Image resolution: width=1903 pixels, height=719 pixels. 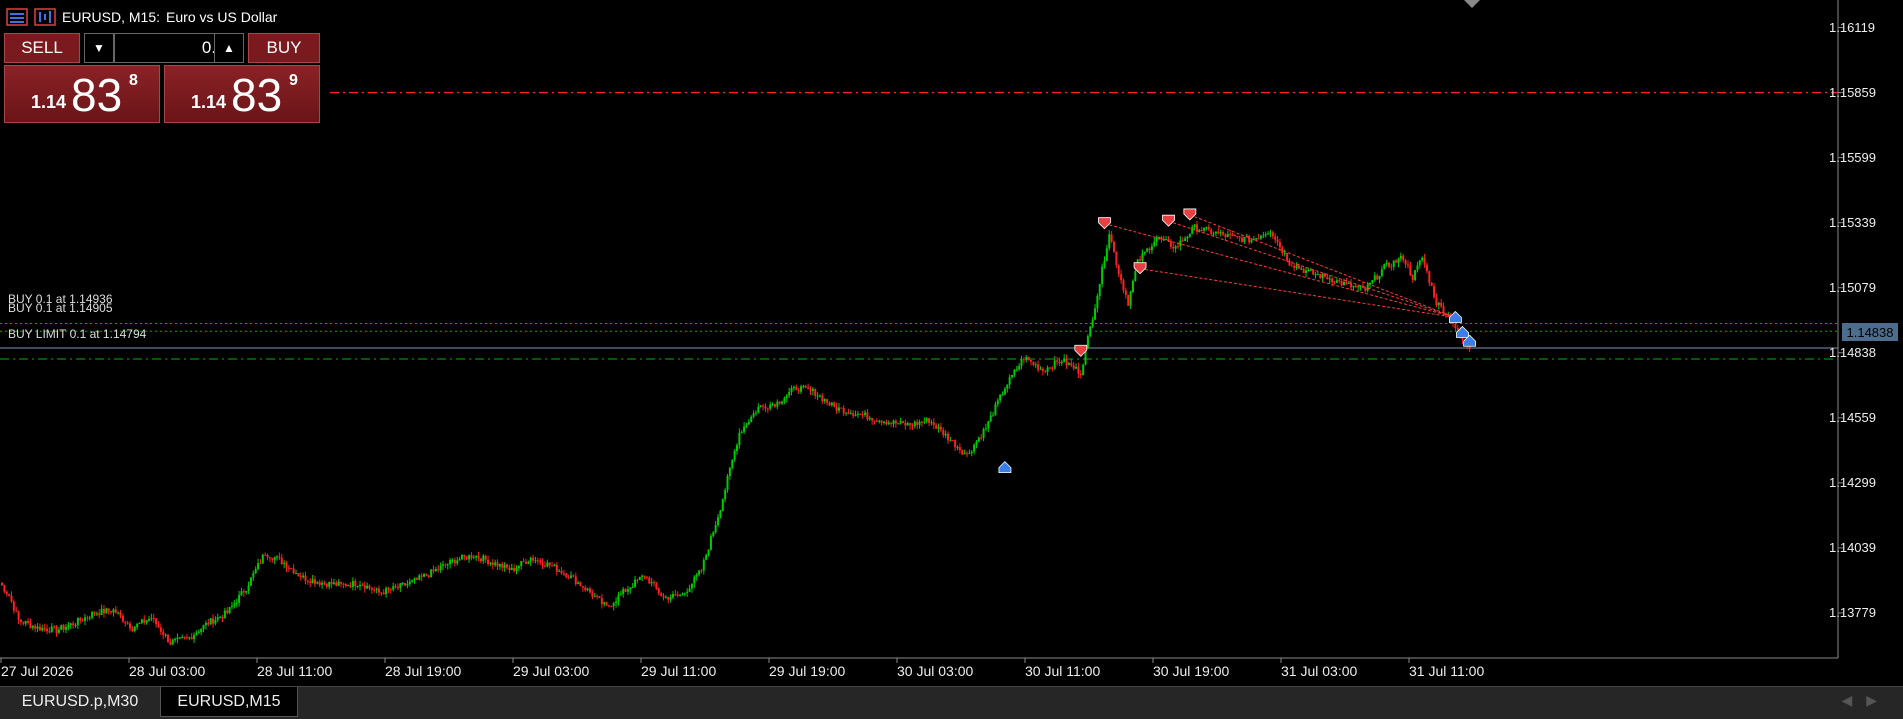 I want to click on order-label: BUY LIMIT 0.1 at 1.14794, so click(x=77, y=334).